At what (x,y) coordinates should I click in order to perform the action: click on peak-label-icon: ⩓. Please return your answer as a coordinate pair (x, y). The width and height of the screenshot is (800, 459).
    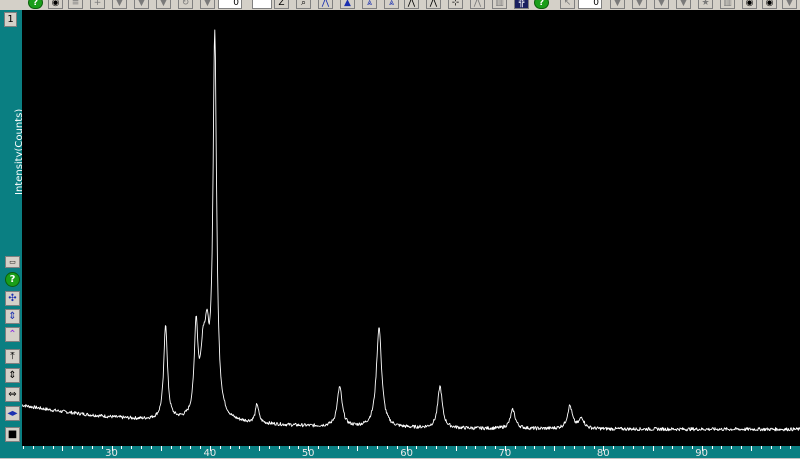
    Looking at the image, I should click on (369, 4).